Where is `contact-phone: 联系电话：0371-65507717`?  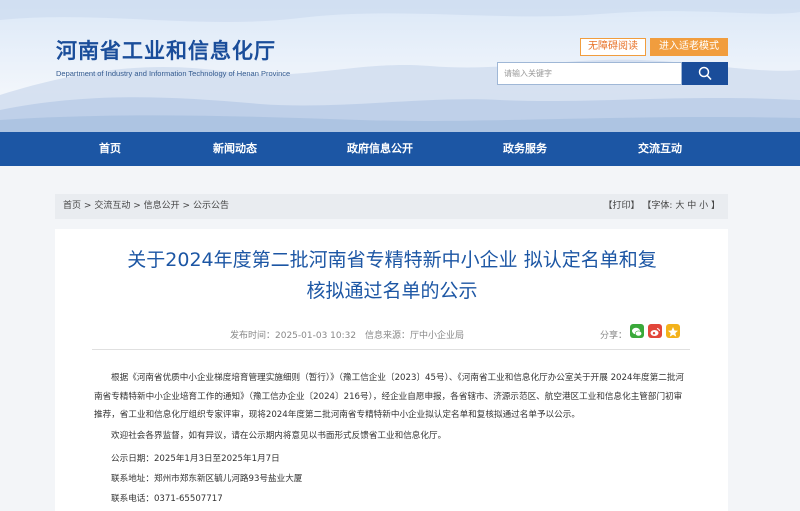 contact-phone: 联系电话：0371-65507717 is located at coordinates (167, 499).